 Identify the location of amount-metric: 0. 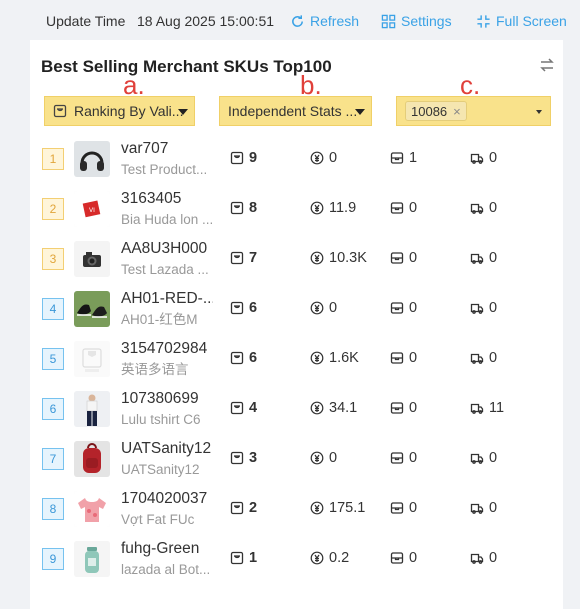
(323, 458).